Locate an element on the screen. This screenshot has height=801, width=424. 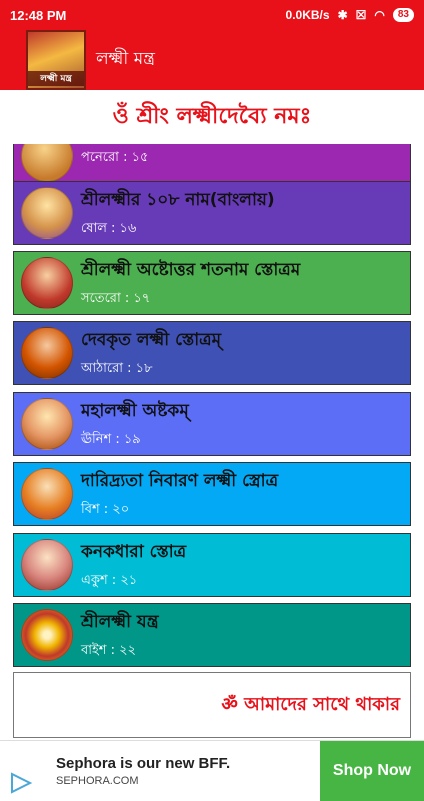
app-logo-text: লক্ষ্মী মন্ত্র is located at coordinates (56, 78).